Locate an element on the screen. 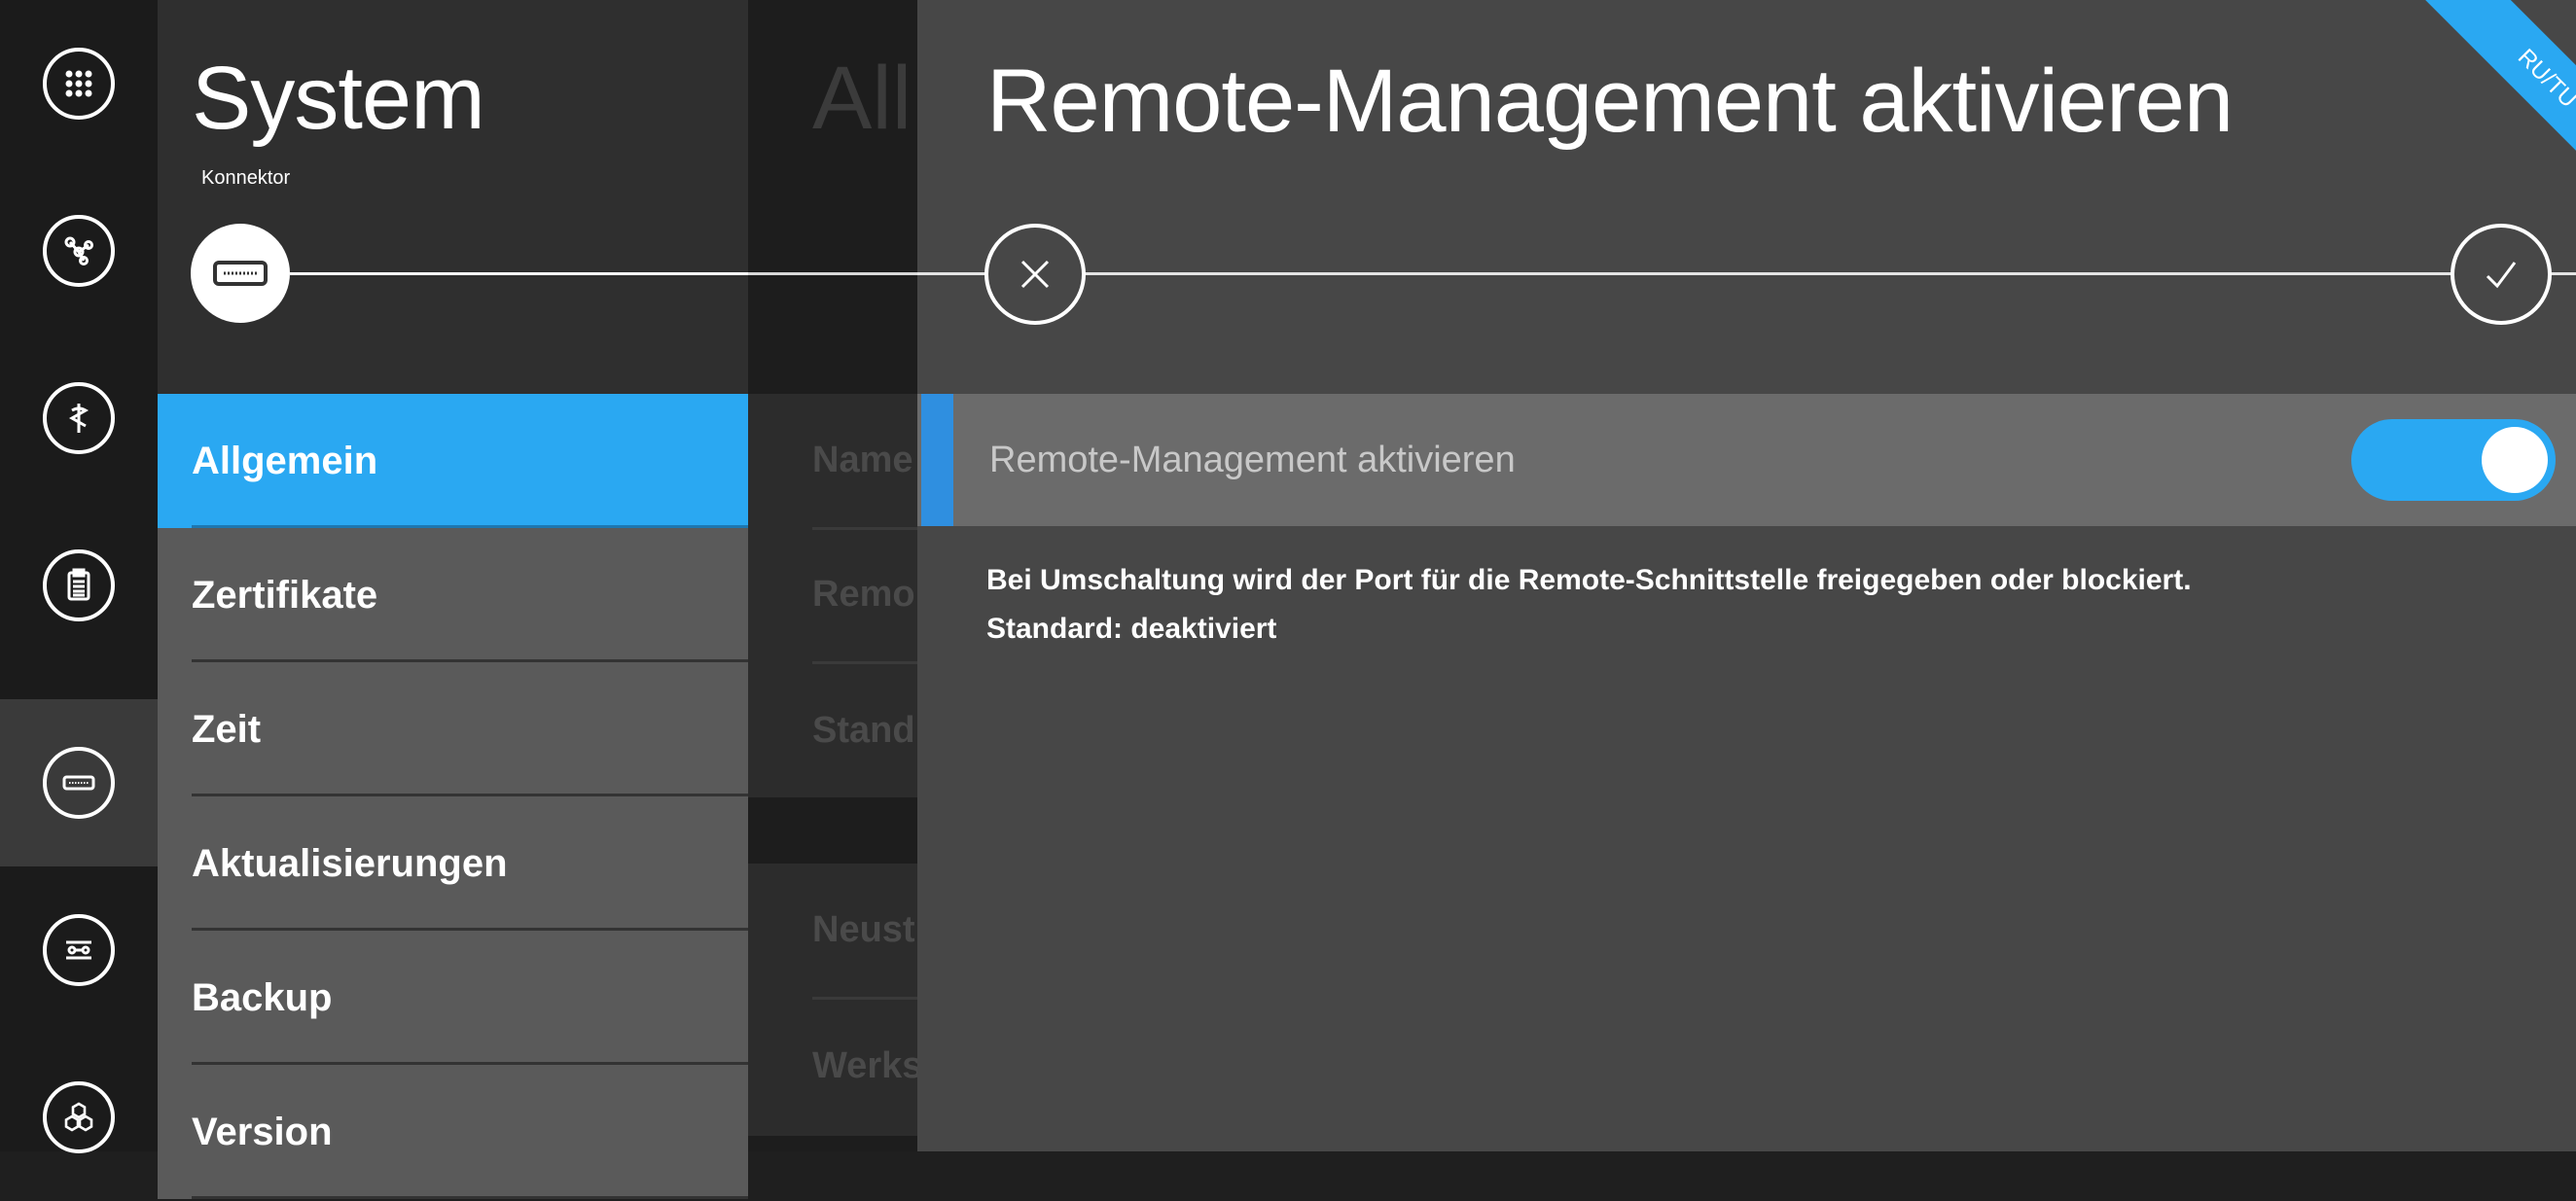 Image resolution: width=2576 pixels, height=1201 pixels. setting-label: Remote-Management aktivieren is located at coordinates (1252, 460).